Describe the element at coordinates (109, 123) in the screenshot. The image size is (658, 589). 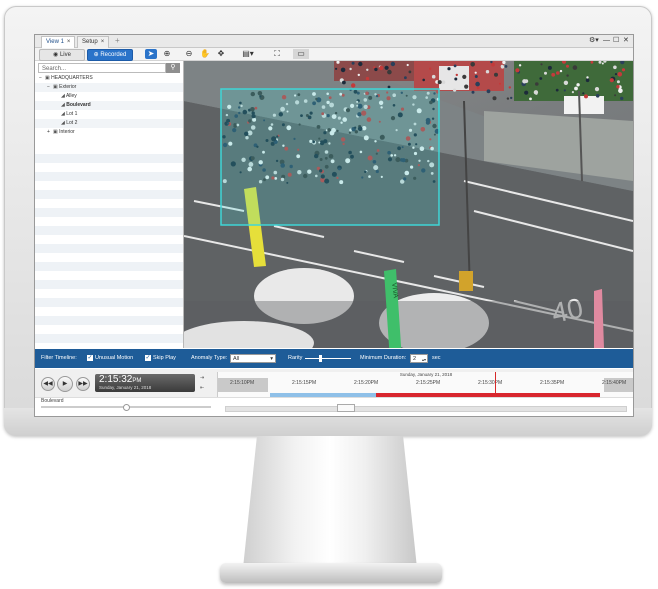
I see `tree-item: ◢ Lot 2` at that location.